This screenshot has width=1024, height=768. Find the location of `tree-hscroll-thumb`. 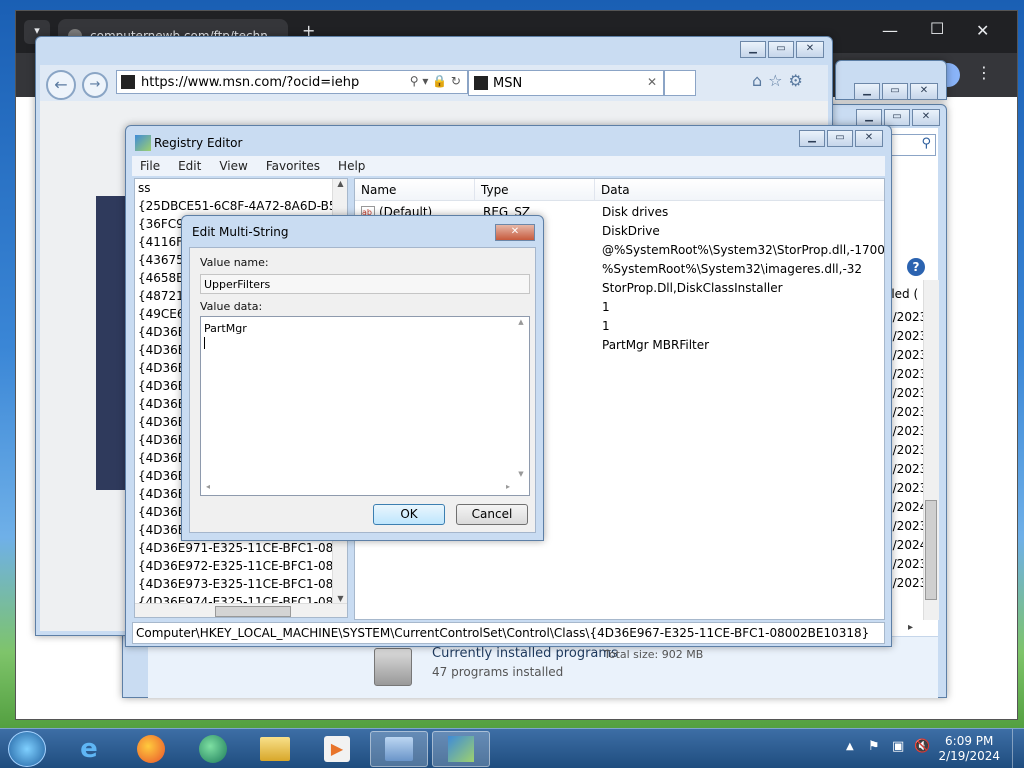

tree-hscroll-thumb is located at coordinates (253, 611).